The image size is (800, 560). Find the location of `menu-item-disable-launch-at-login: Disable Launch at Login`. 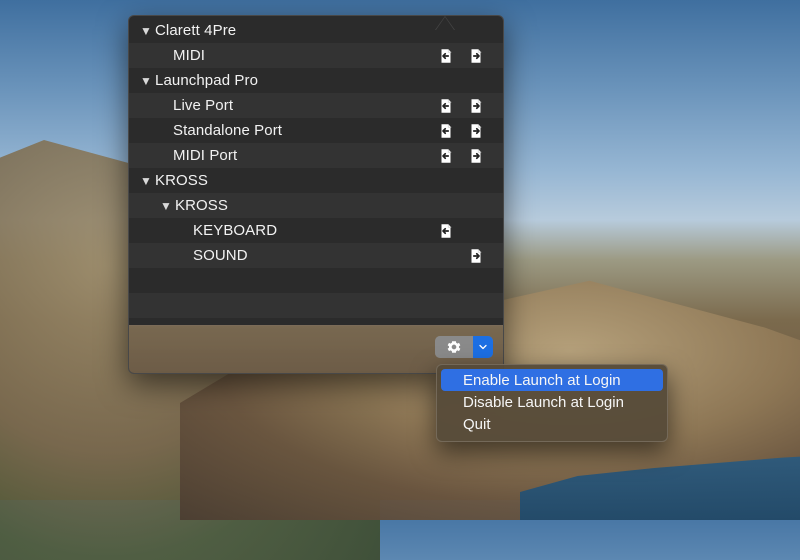

menu-item-disable-launch-at-login: Disable Launch at Login is located at coordinates (552, 402).